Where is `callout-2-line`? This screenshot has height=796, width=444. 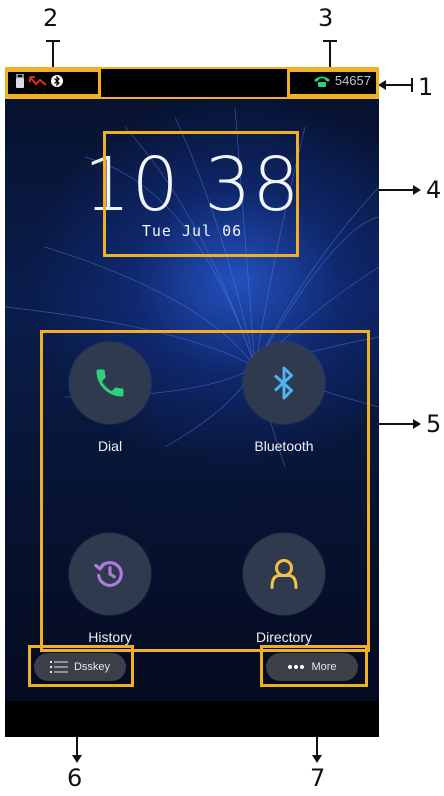
callout-2-line is located at coordinates (53, 54).